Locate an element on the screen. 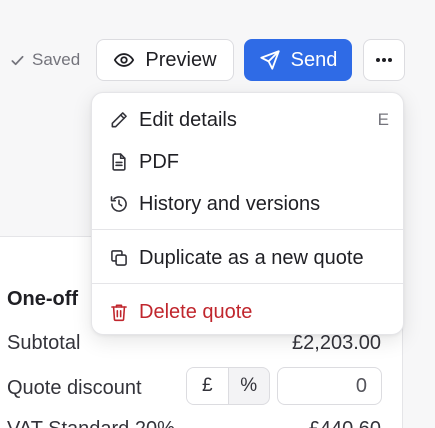 The width and height of the screenshot is (435, 428). saved-status: Saved is located at coordinates (45, 60).